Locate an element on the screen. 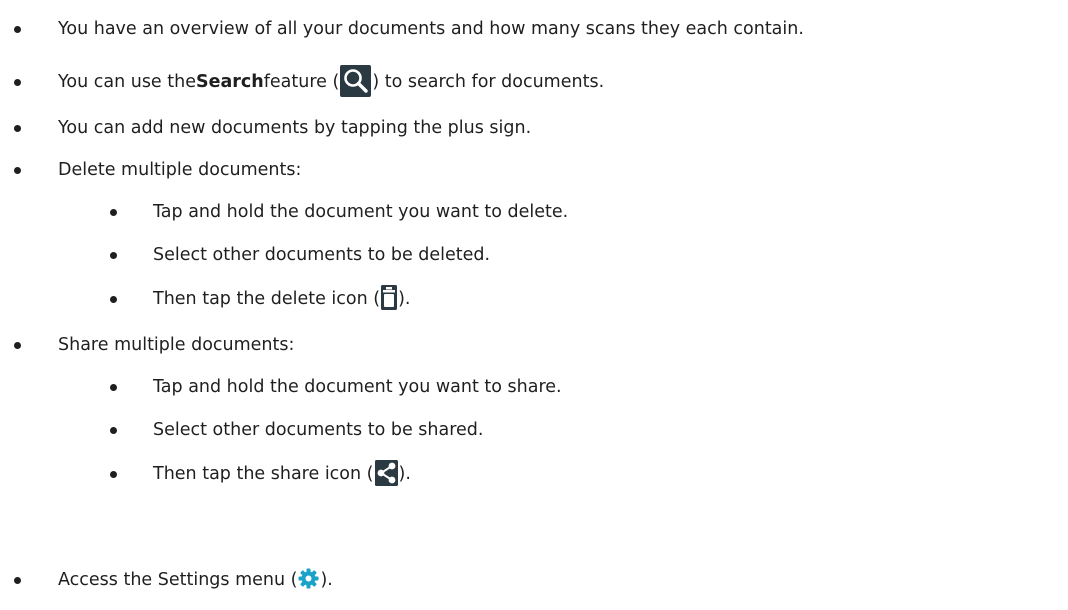 The height and width of the screenshot is (610, 1068). list-item-text: Access the Settings menu (). is located at coordinates (195, 580).